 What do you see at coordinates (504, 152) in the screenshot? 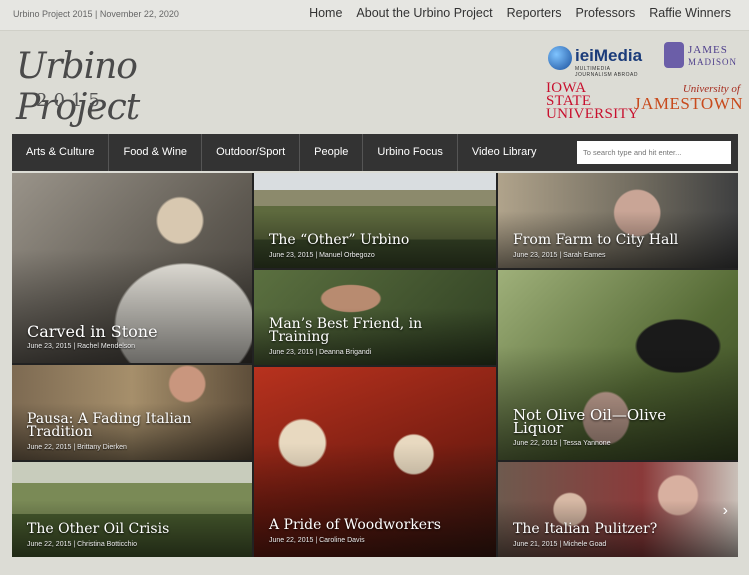
I see `nav-video-library: Video Library` at bounding box center [504, 152].